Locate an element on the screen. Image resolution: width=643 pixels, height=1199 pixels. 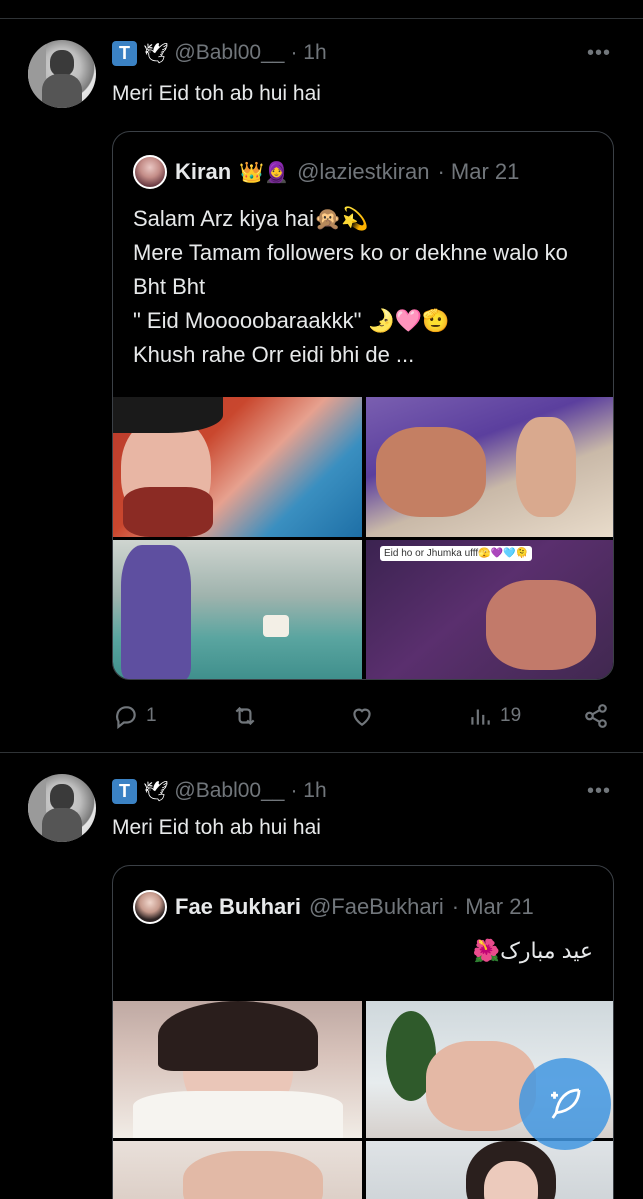
view-count: 19 is located at coordinates (511, 715).